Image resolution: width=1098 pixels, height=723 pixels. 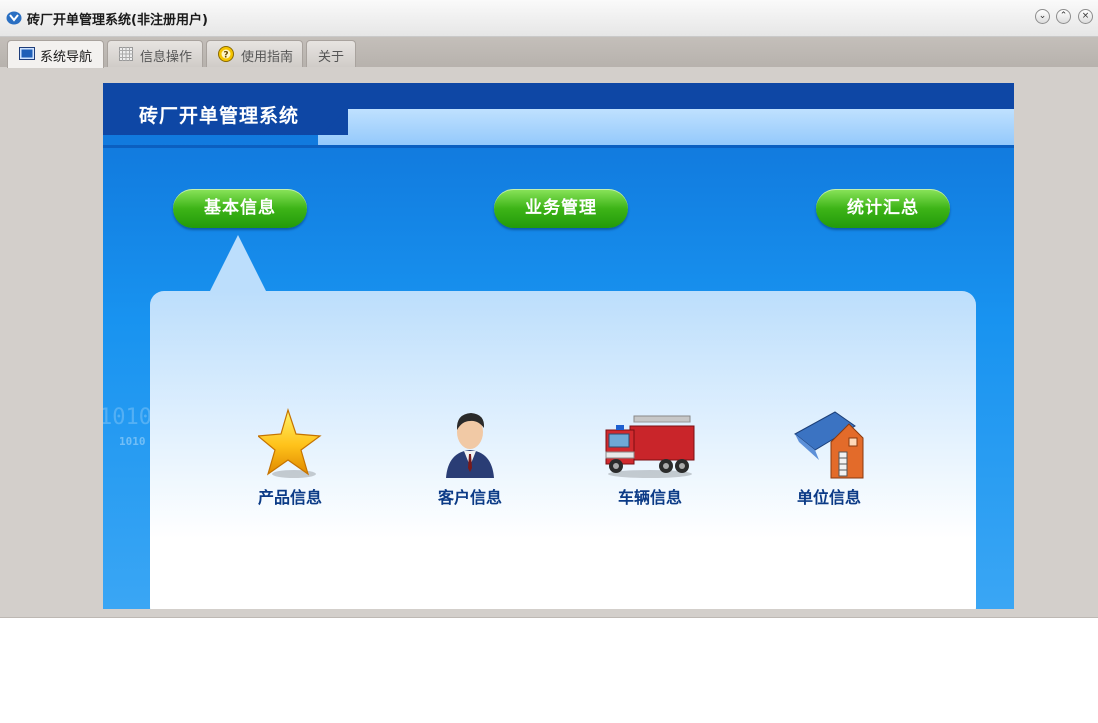 What do you see at coordinates (331, 57) in the screenshot?
I see `tab-label: 关于` at bounding box center [331, 57].